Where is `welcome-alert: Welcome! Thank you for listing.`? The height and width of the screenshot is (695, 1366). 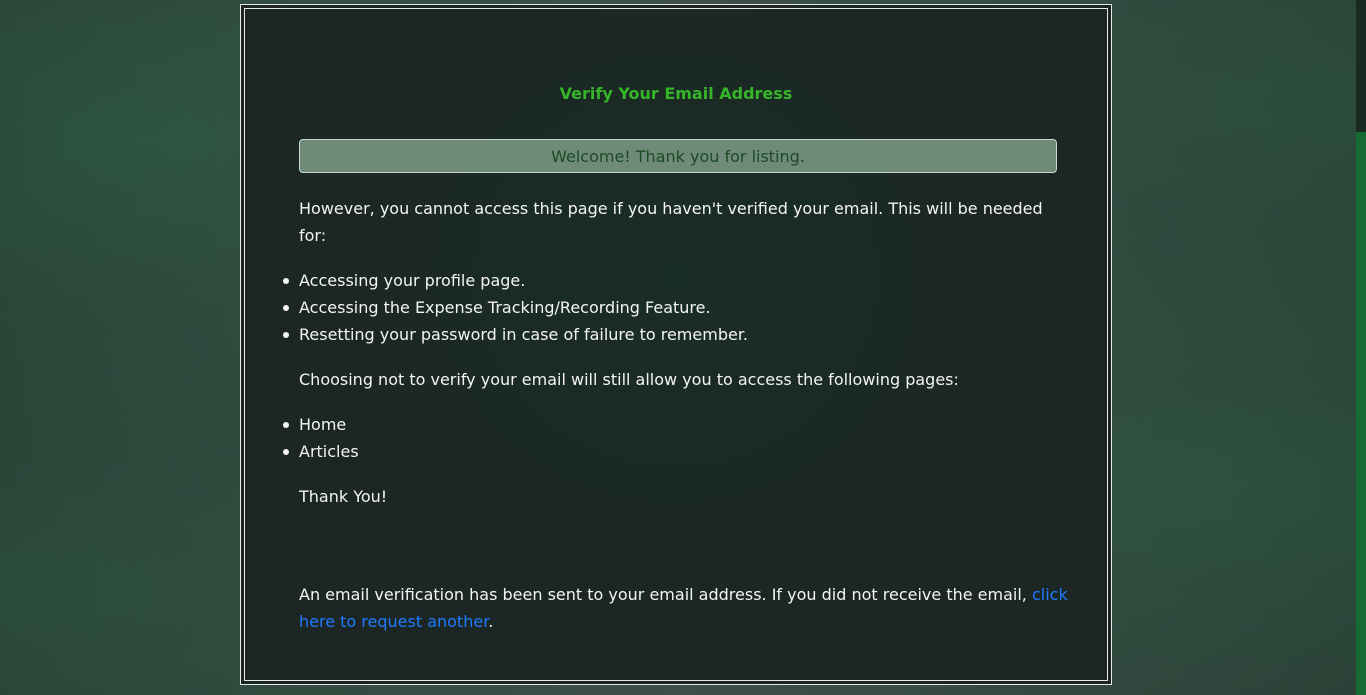
welcome-alert: Welcome! Thank you for listing. is located at coordinates (678, 156).